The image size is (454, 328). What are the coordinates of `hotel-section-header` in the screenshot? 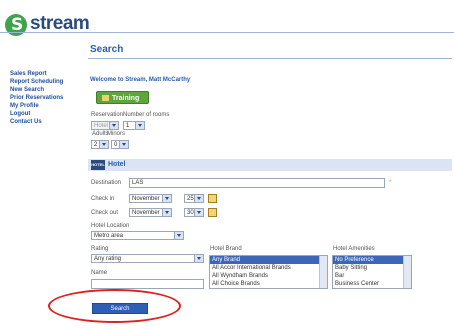 It's located at (270, 165).